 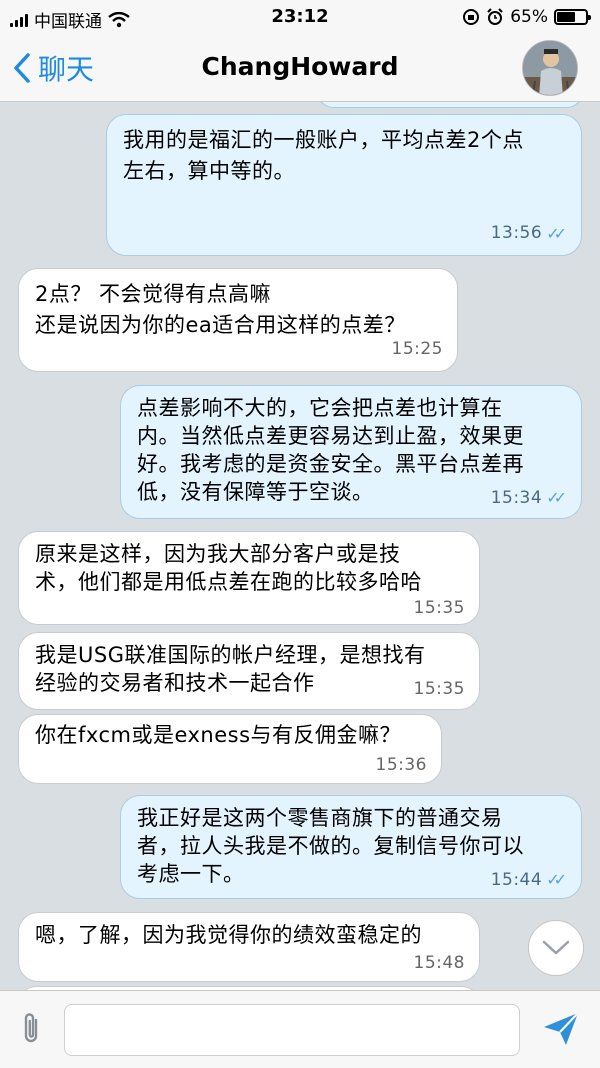 I want to click on status-bar: 中国联通 23:12 65%, so click(x=300, y=17).